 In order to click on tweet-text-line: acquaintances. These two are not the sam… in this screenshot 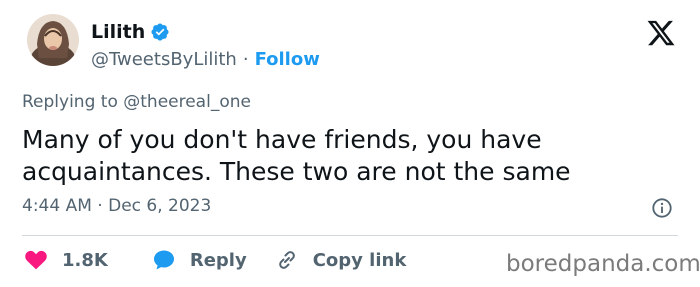, I will do `click(296, 171)`.